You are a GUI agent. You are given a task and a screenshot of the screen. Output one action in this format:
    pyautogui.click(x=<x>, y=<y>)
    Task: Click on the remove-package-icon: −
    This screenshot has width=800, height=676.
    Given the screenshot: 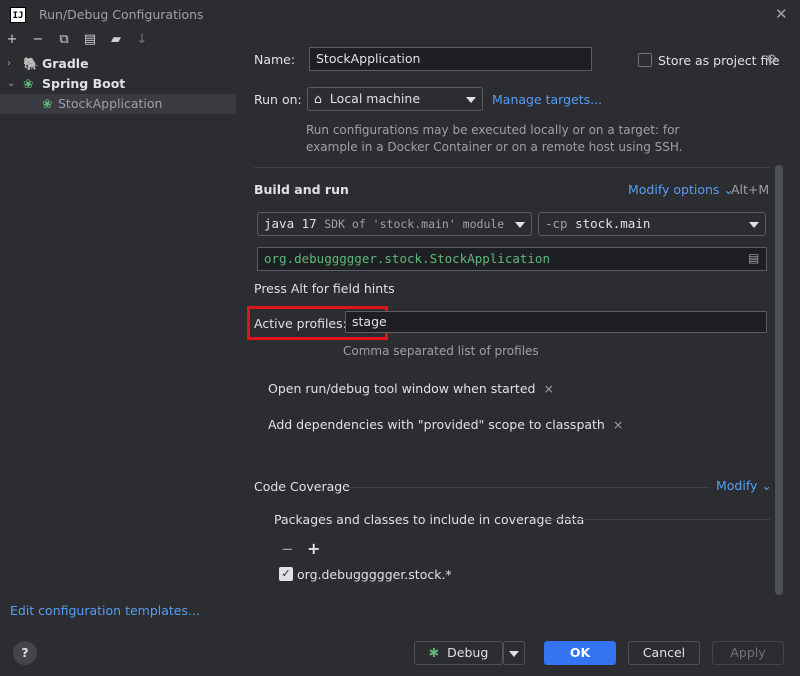 What is the action you would take?
    pyautogui.click(x=287, y=549)
    